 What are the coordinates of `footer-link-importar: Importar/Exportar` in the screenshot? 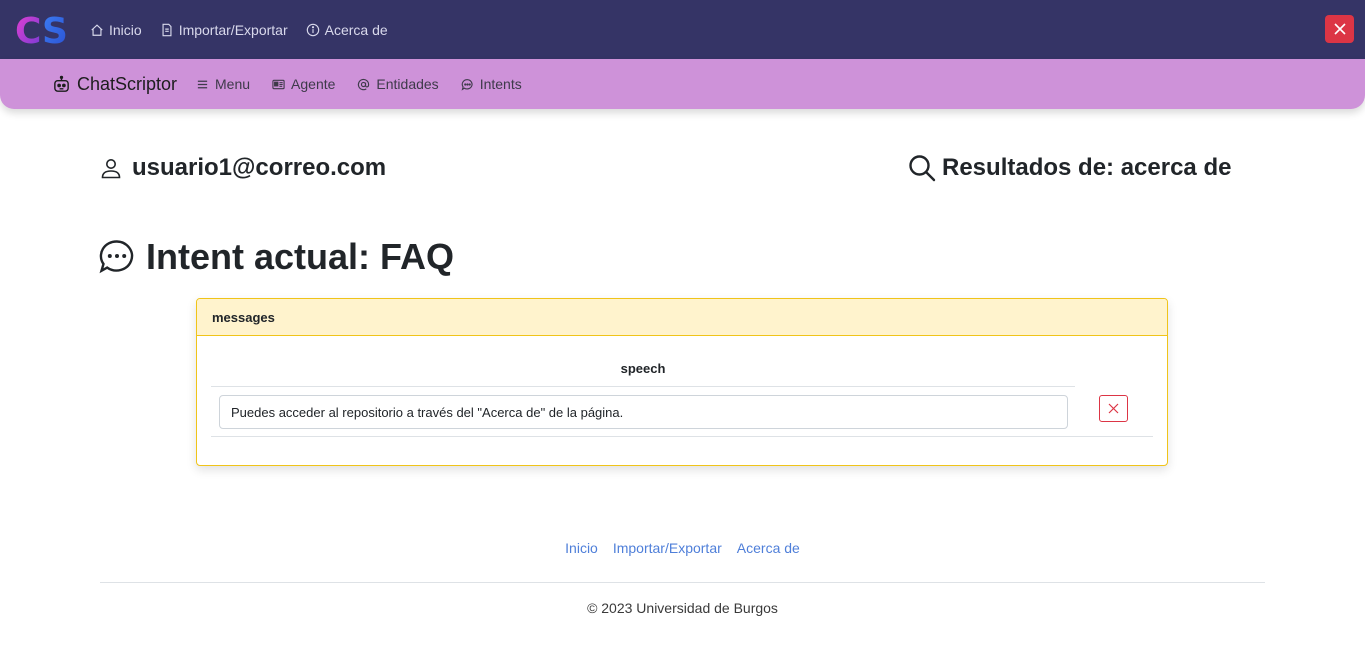 It's located at (667, 550).